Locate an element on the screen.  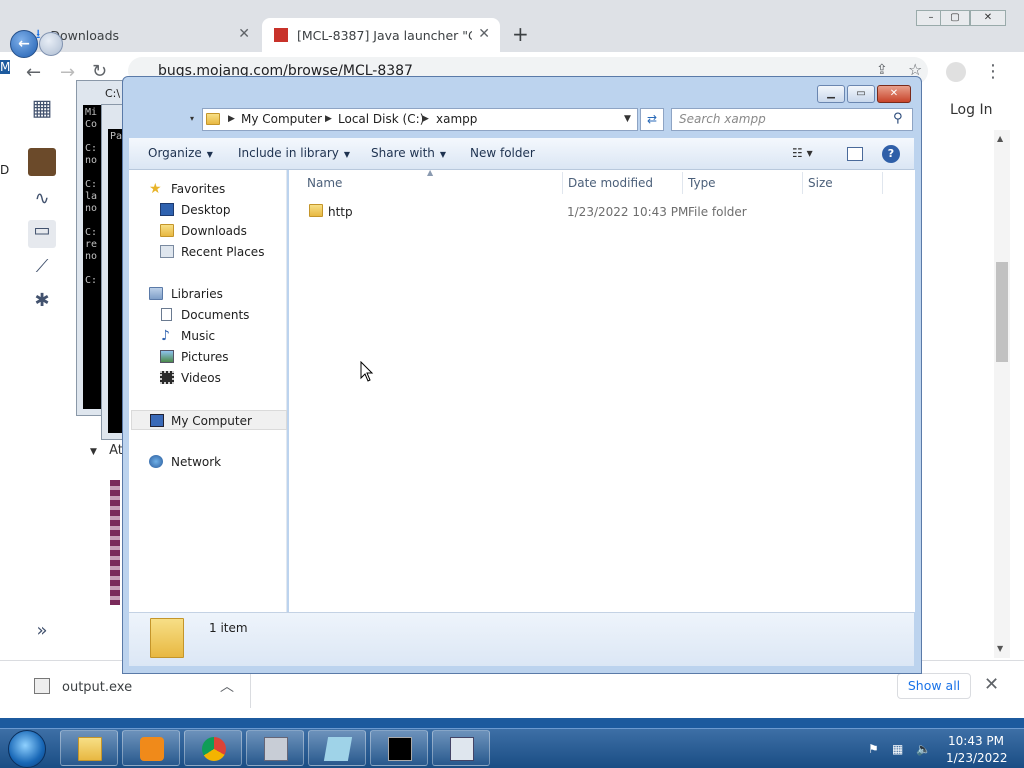
preview-pane-icon is located at coordinates (855, 154).